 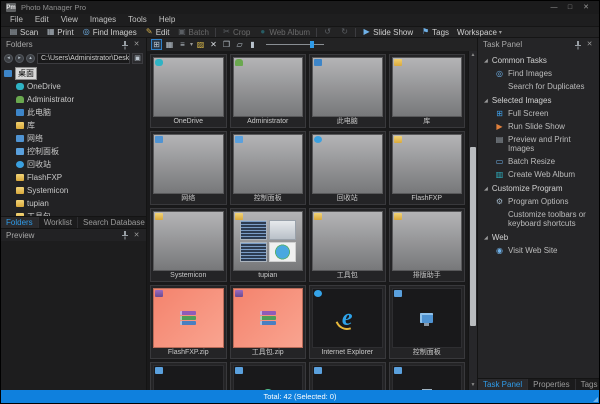 What do you see at coordinates (137, 58) in the screenshot?
I see `browse-folder-button: ▣` at bounding box center [137, 58].